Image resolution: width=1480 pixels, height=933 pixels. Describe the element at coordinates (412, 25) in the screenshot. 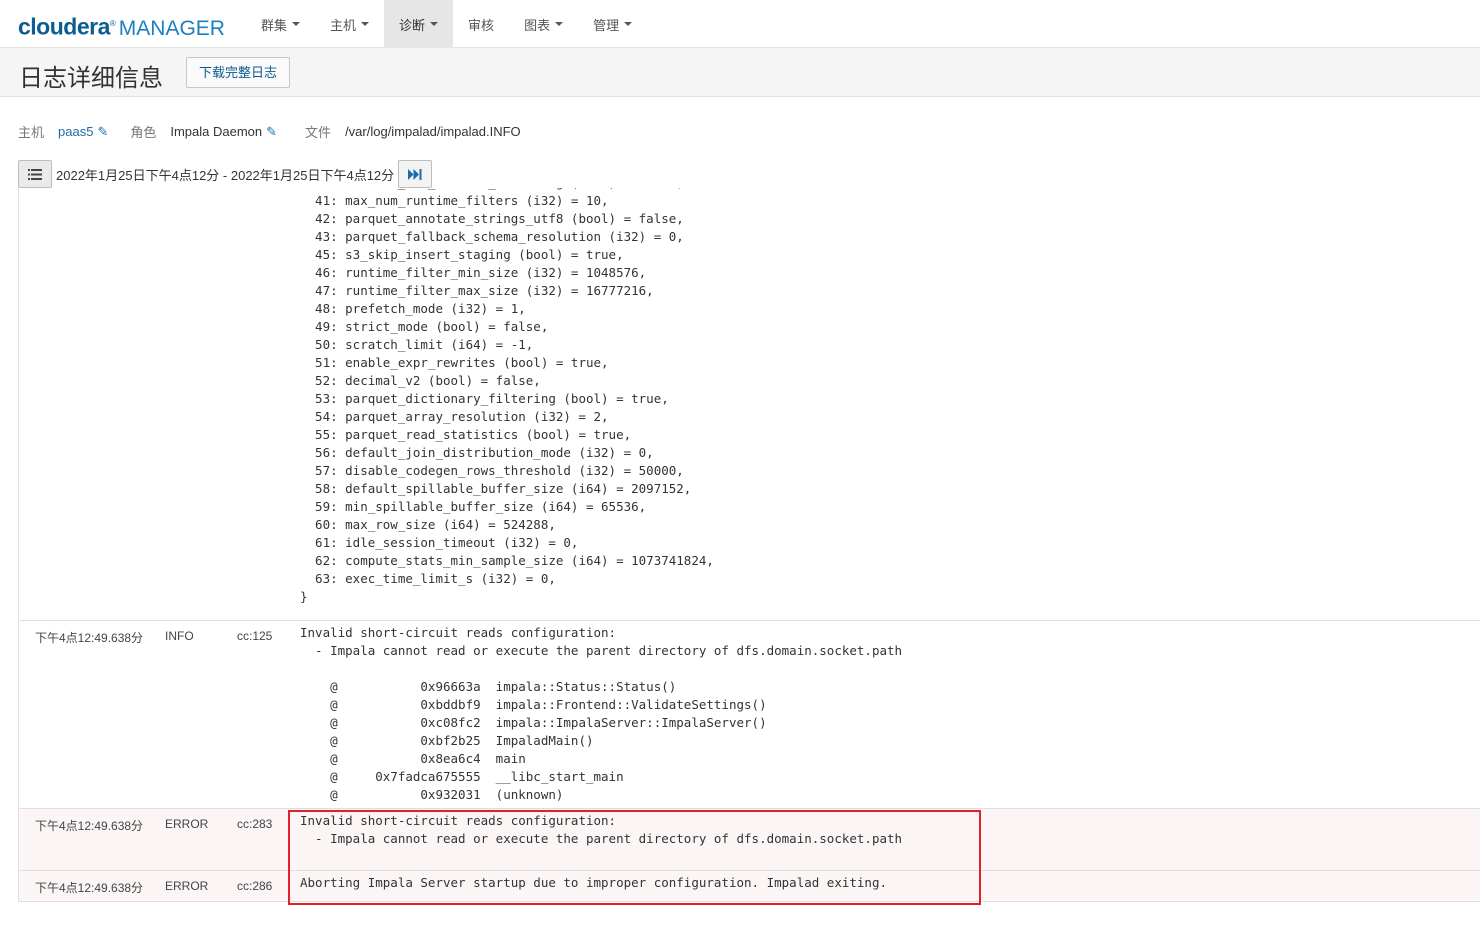

I see `nav-diagnostics-label: 诊断` at that location.